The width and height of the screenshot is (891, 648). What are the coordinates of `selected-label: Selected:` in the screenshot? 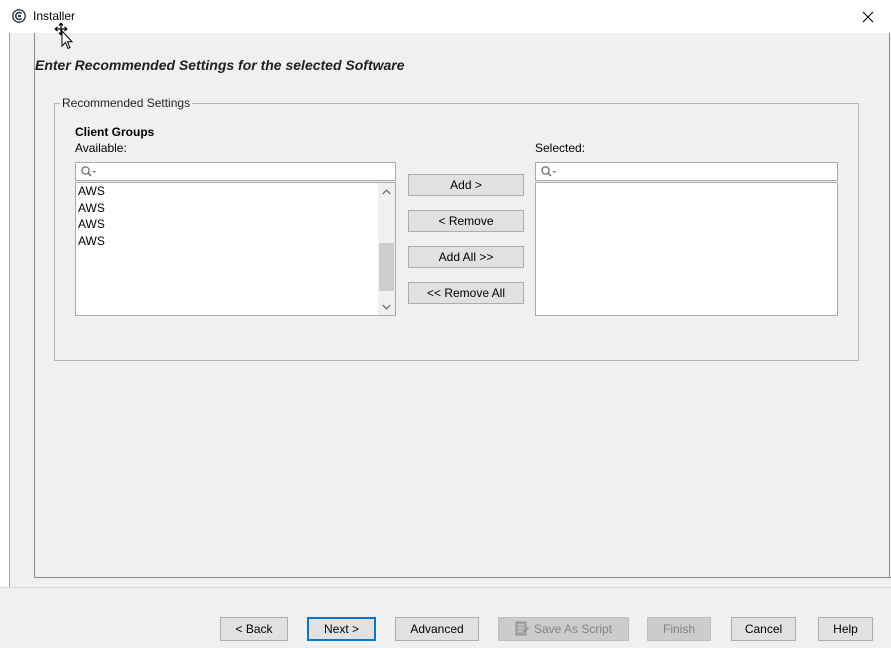 It's located at (560, 148).